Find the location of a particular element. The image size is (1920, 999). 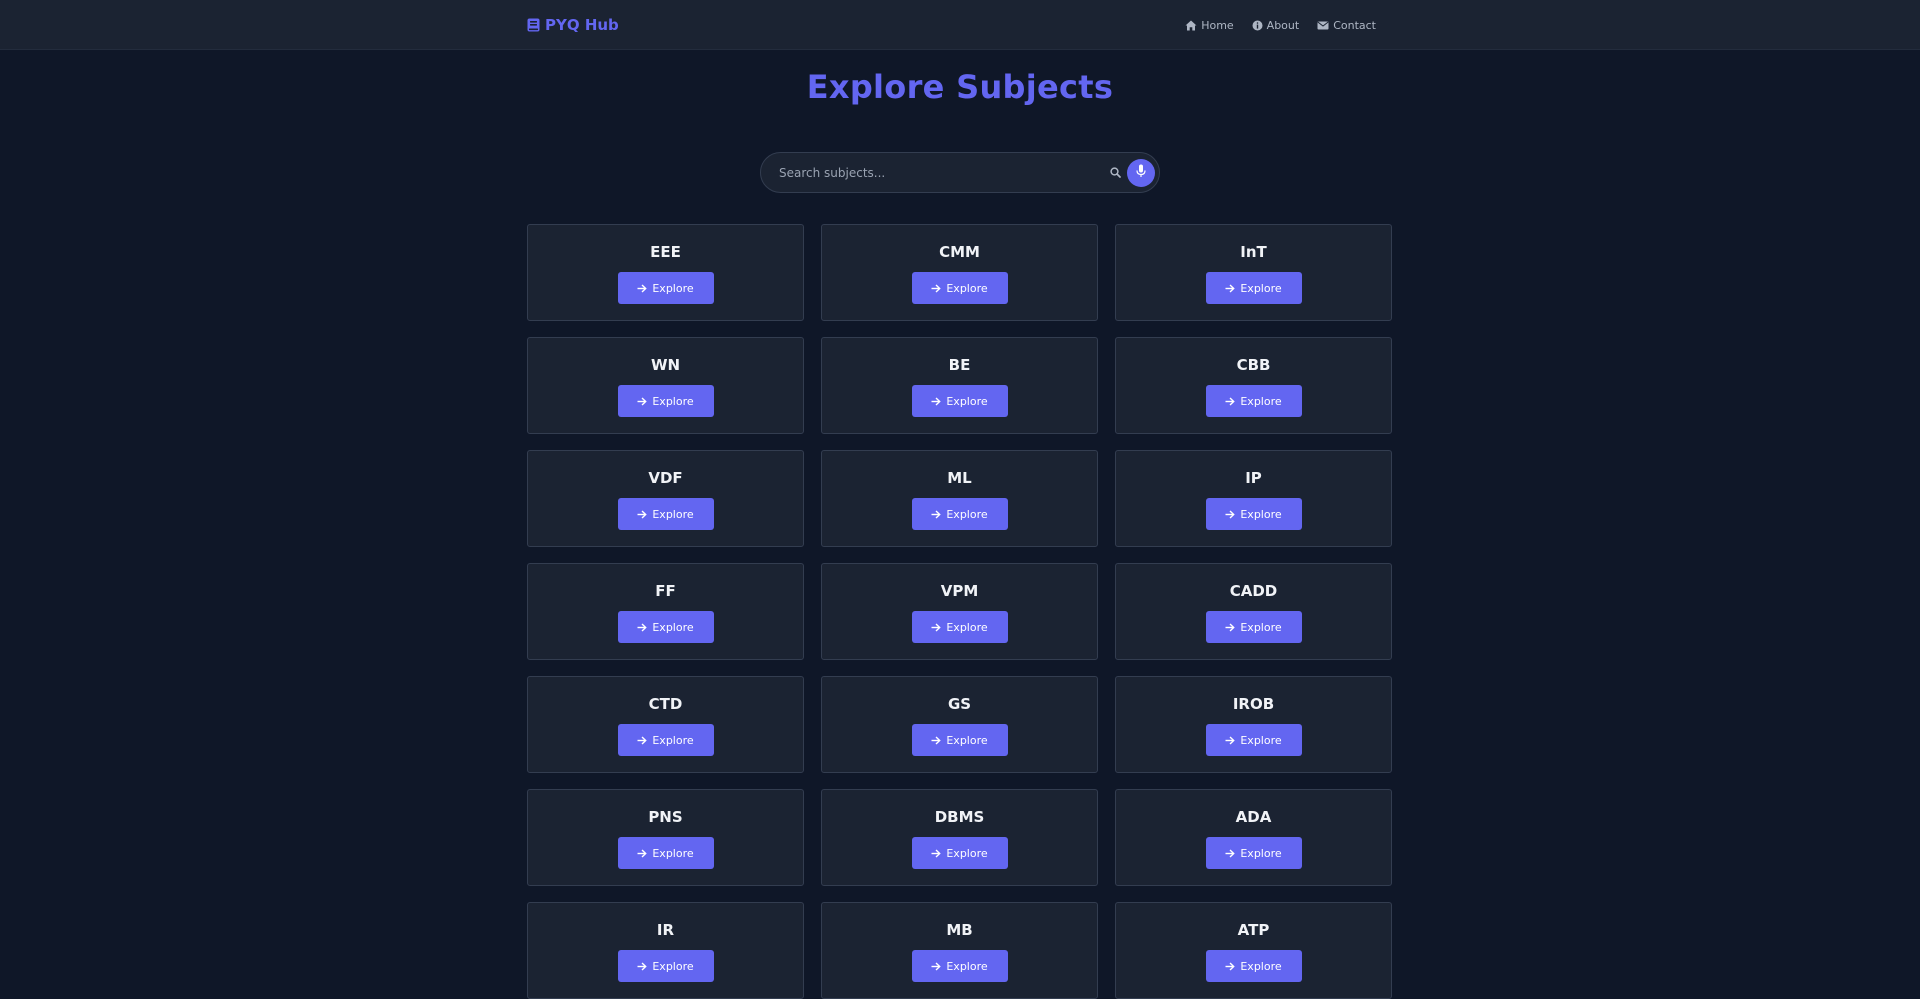

subject-card: CMM Explore is located at coordinates (959, 272).